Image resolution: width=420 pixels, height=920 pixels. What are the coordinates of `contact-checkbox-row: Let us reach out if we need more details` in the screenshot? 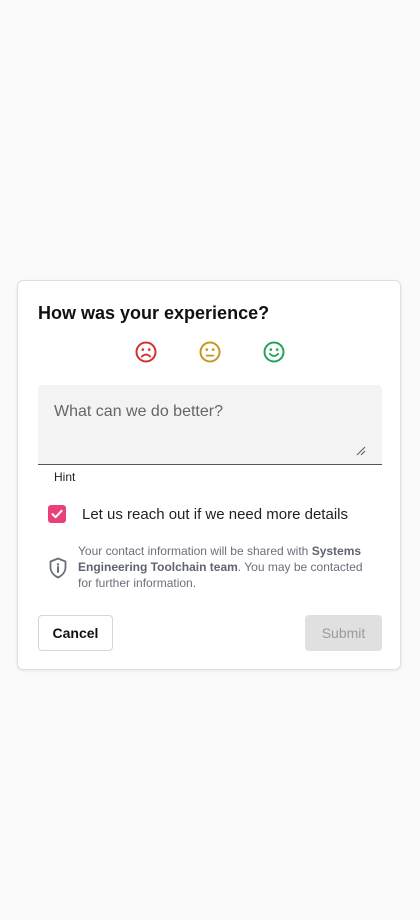 It's located at (198, 514).